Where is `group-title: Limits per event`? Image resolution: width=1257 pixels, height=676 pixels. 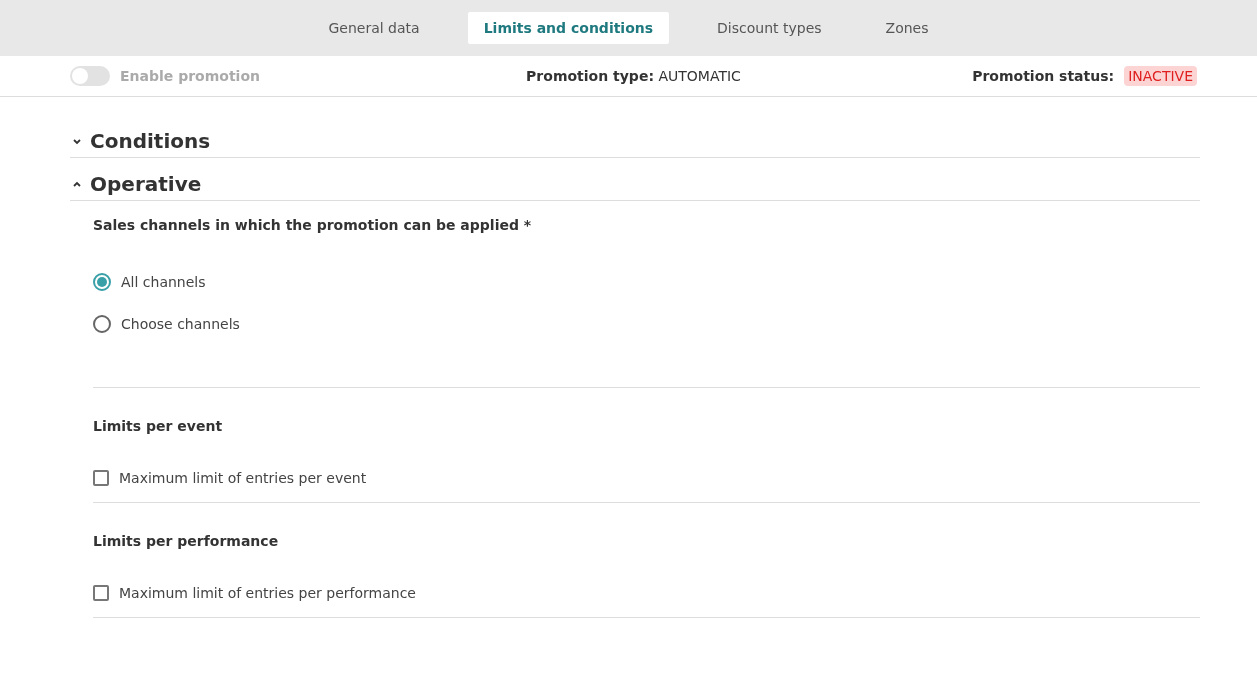
group-title: Limits per event is located at coordinates (158, 426).